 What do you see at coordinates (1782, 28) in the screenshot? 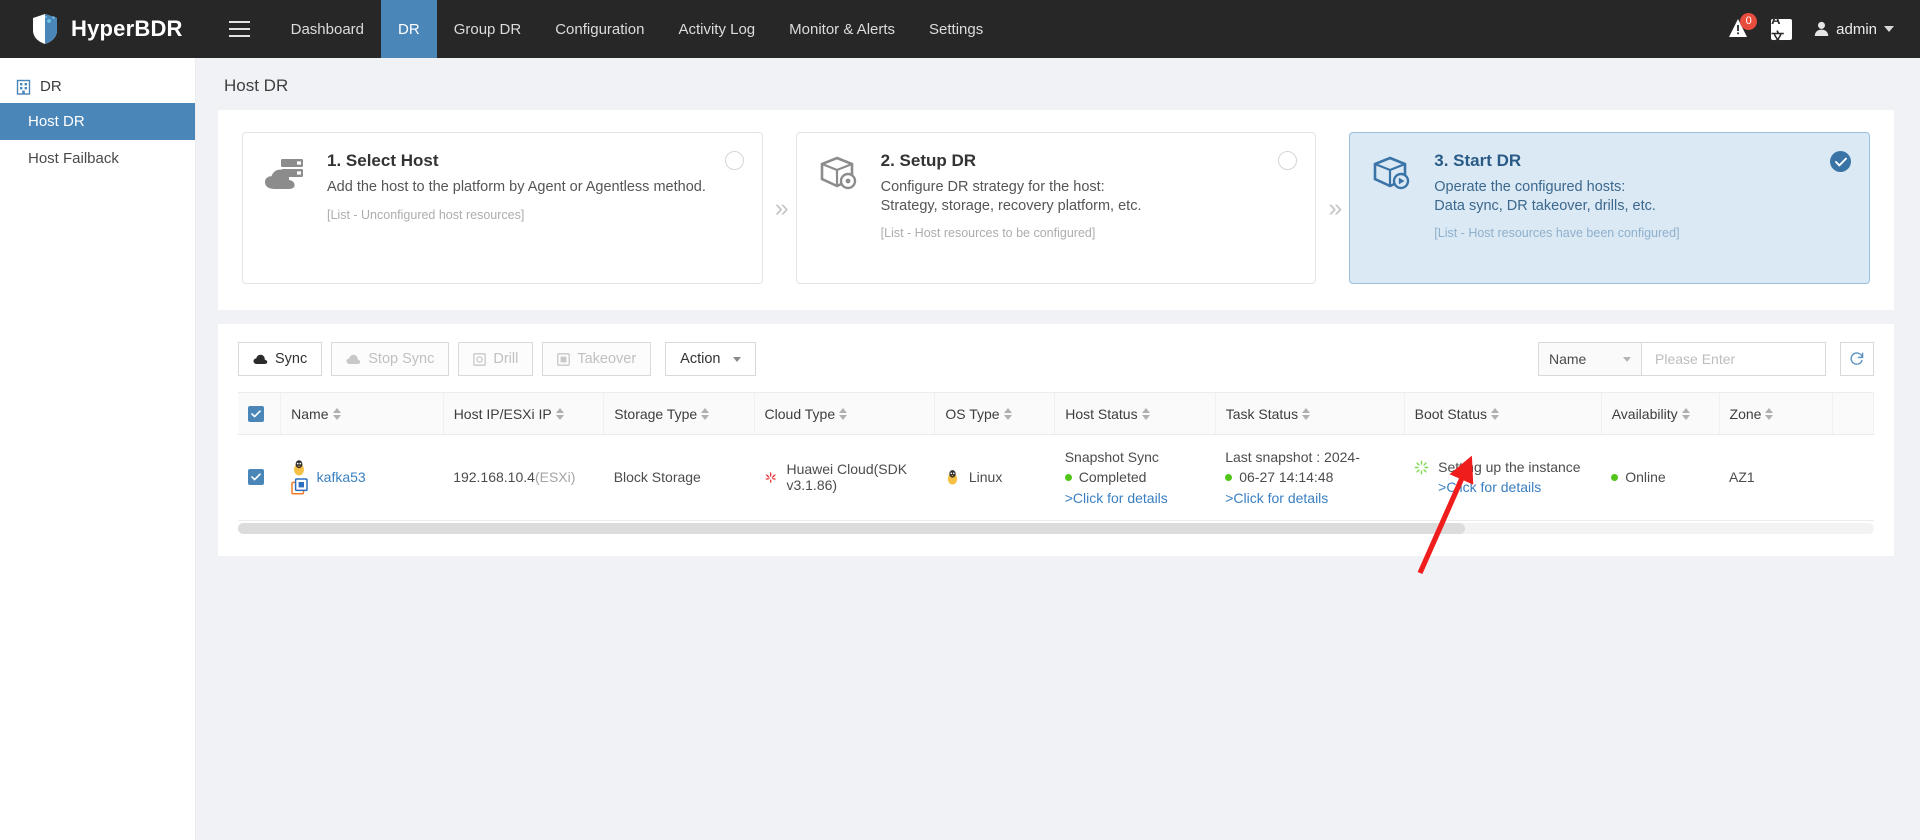
I see `language-switch-icon: A文` at bounding box center [1782, 28].